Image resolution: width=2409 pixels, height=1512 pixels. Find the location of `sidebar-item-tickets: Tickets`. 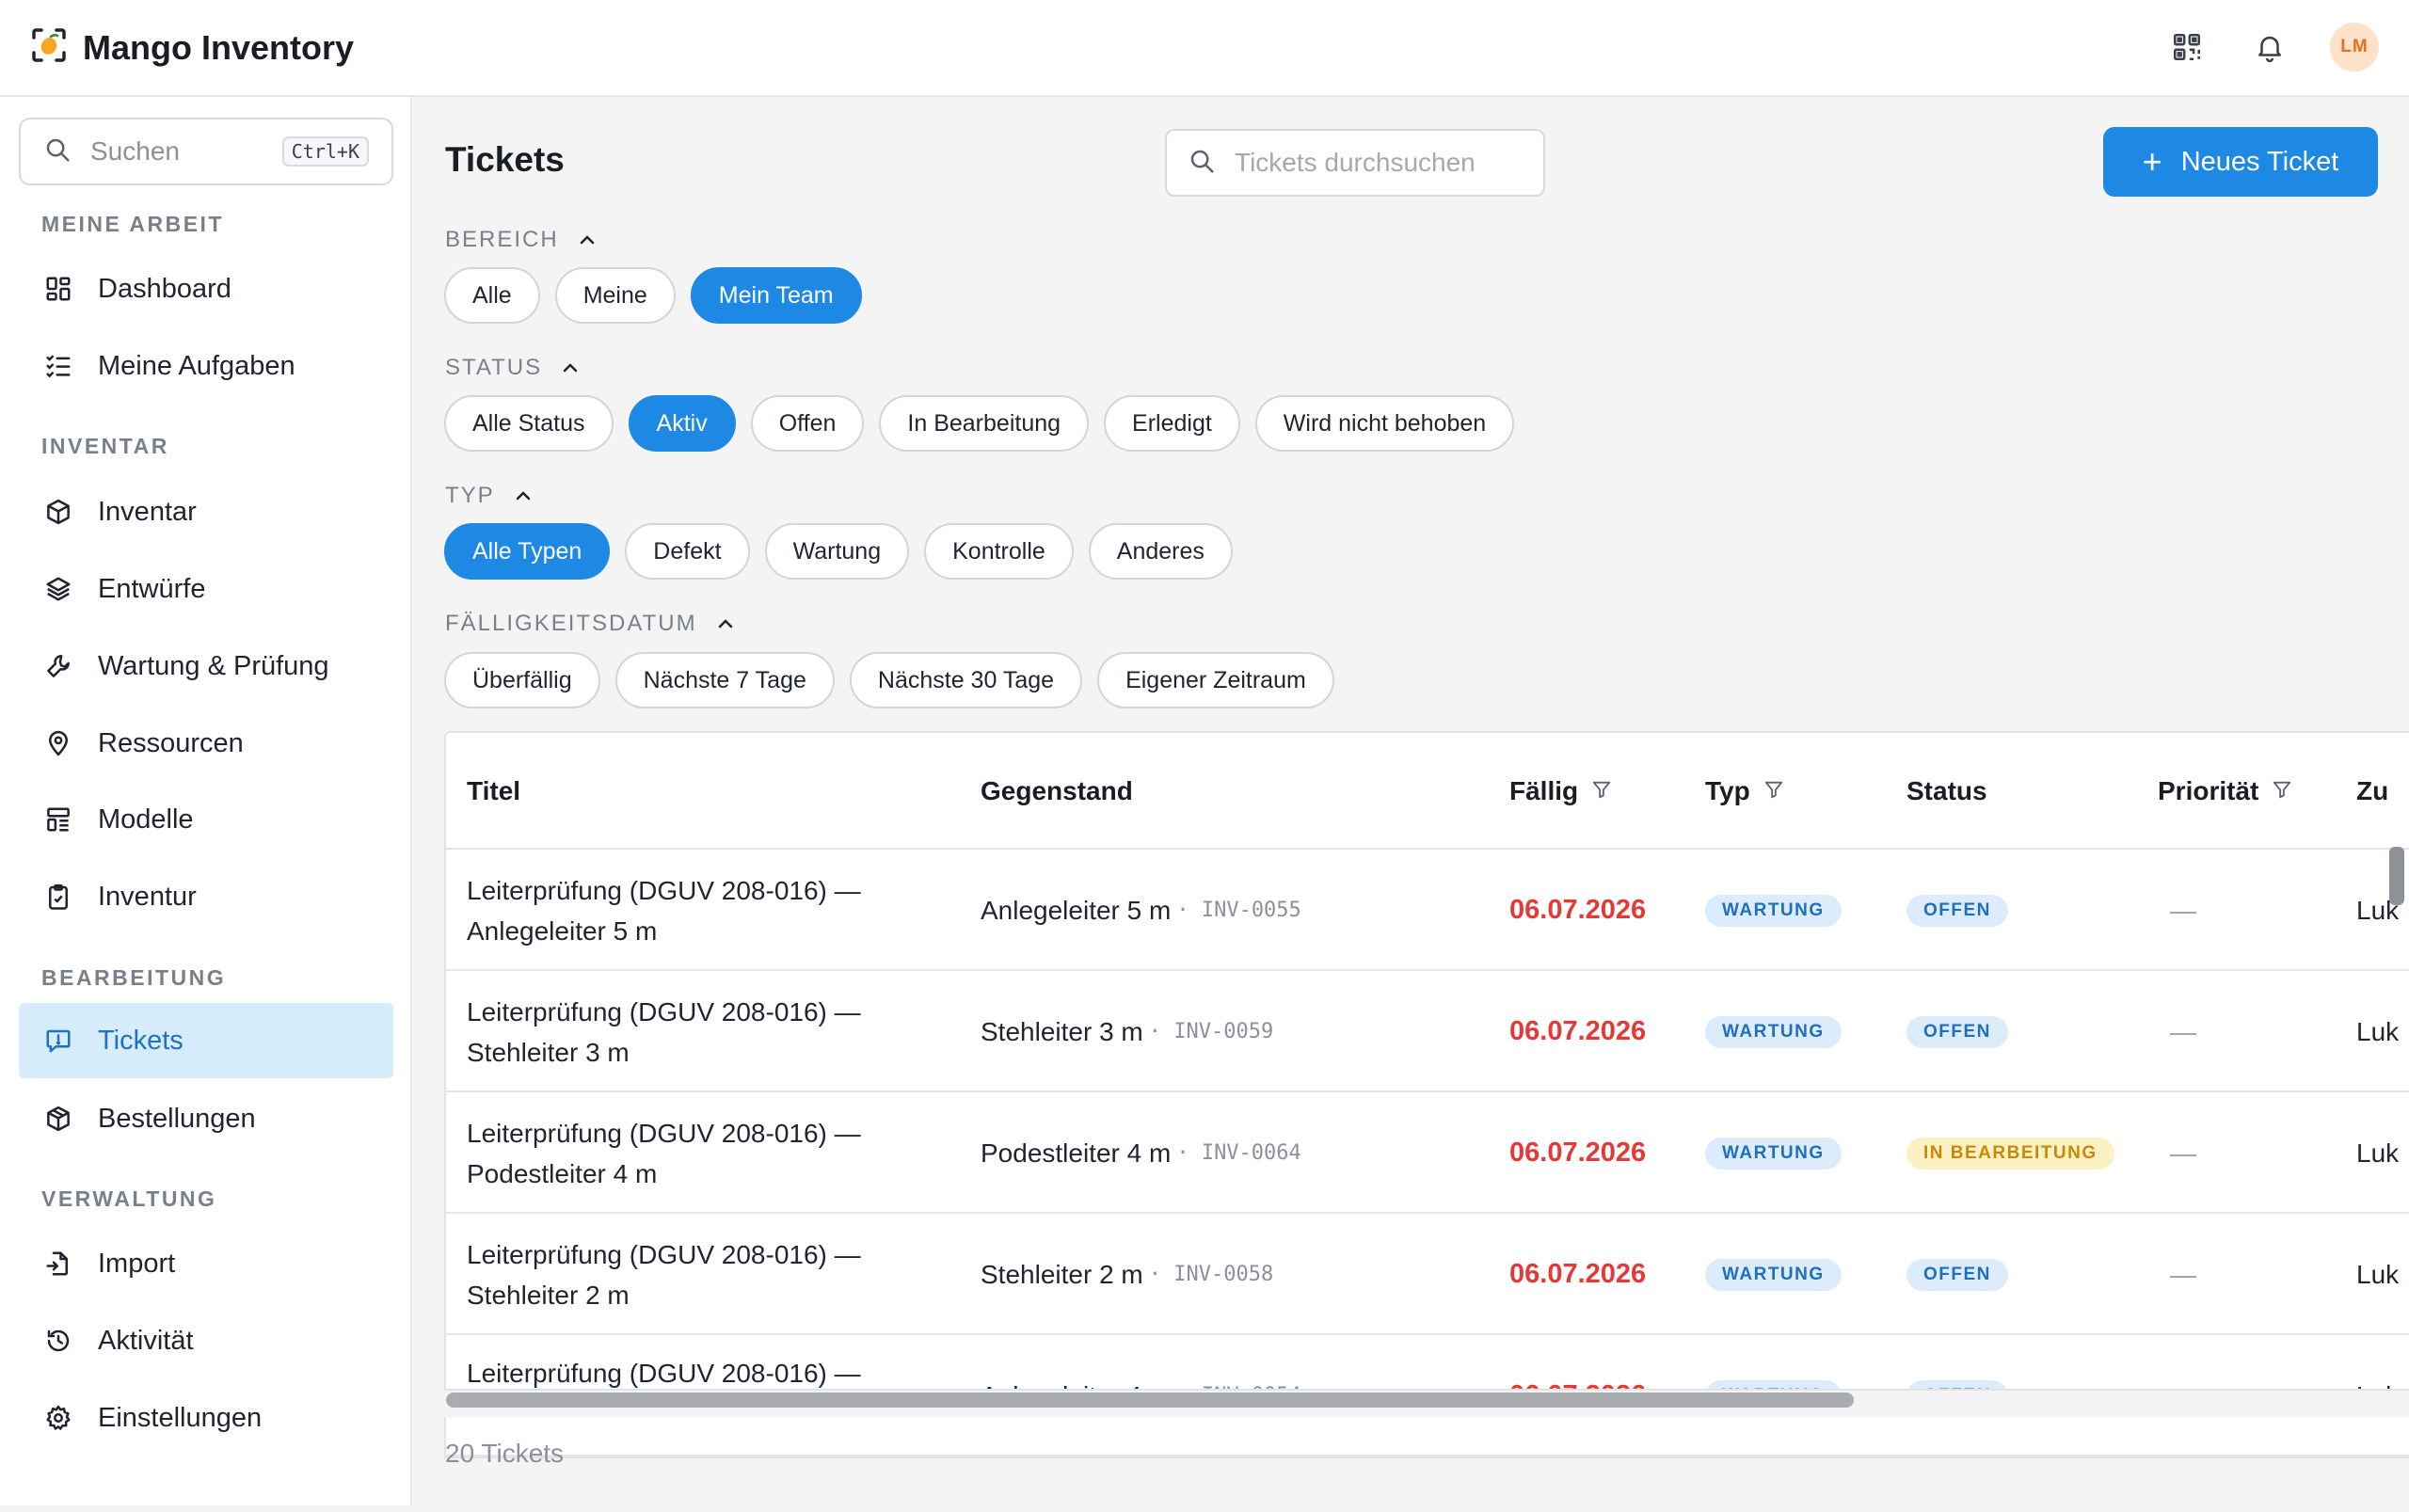

sidebar-item-tickets: Tickets is located at coordinates (206, 1040).